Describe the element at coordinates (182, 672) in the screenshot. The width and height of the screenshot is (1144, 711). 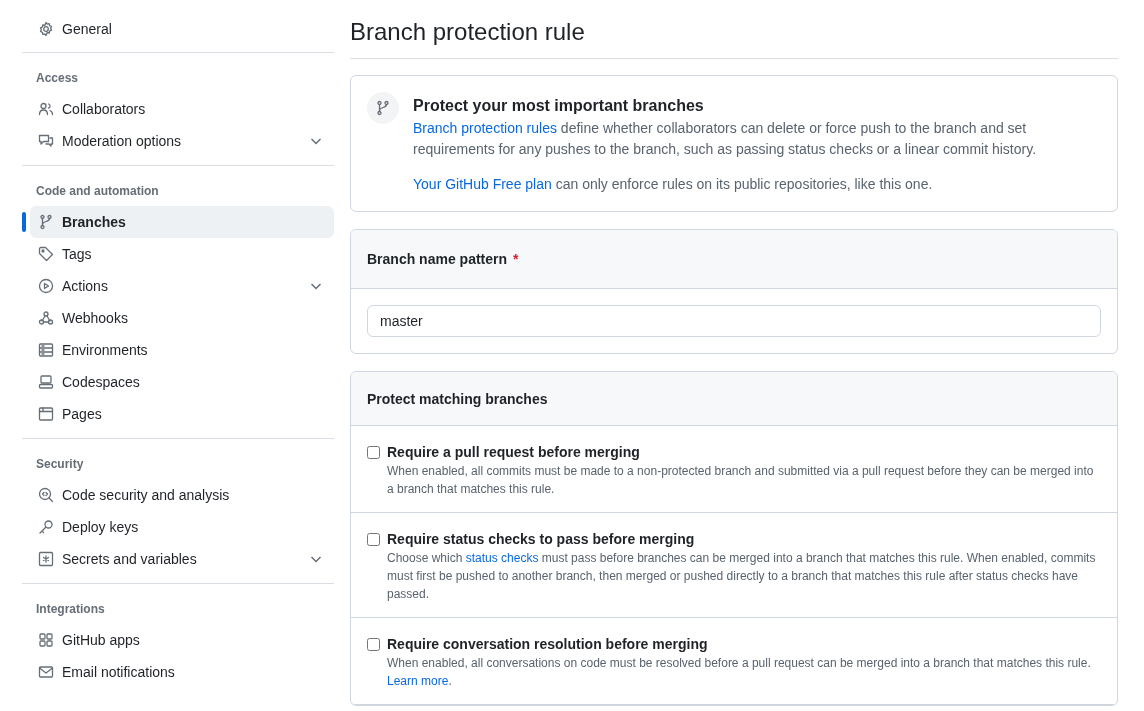
I see `sidebar-item: Email notifications` at that location.